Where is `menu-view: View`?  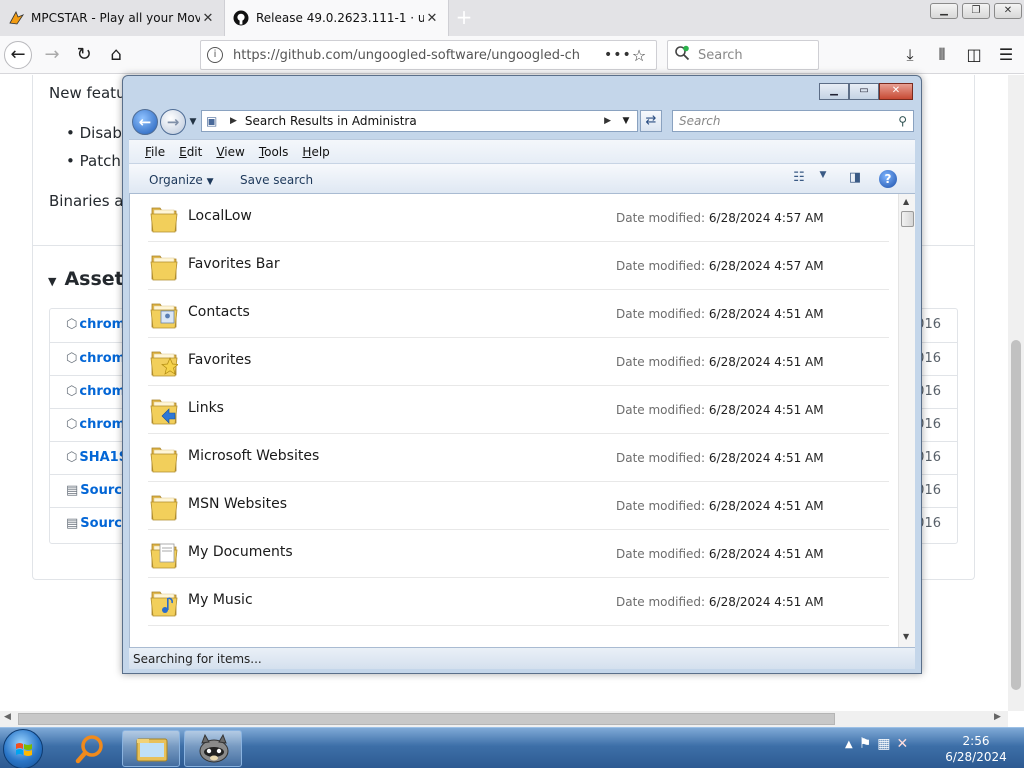 menu-view: View is located at coordinates (230, 152).